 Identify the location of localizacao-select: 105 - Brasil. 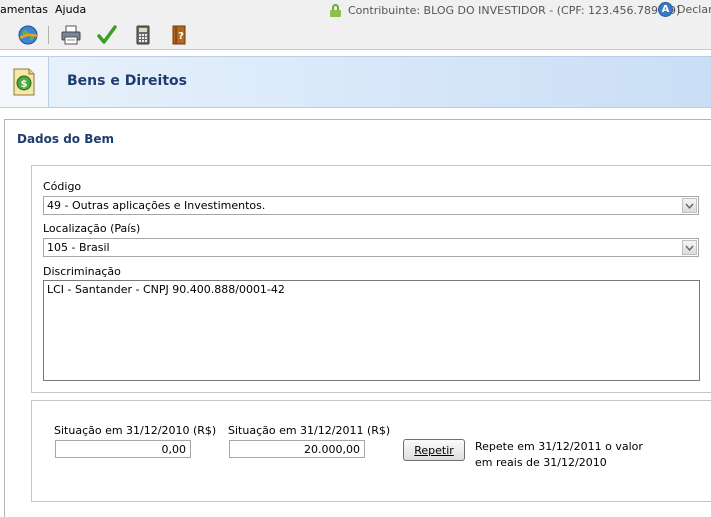
(371, 247).